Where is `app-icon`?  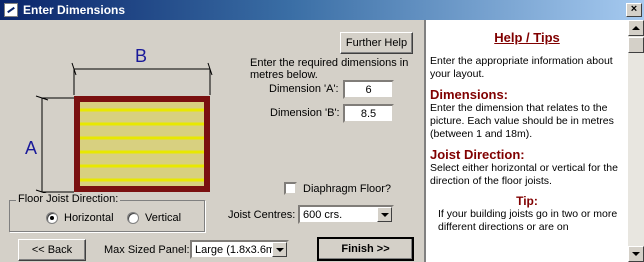
app-icon is located at coordinates (11, 10).